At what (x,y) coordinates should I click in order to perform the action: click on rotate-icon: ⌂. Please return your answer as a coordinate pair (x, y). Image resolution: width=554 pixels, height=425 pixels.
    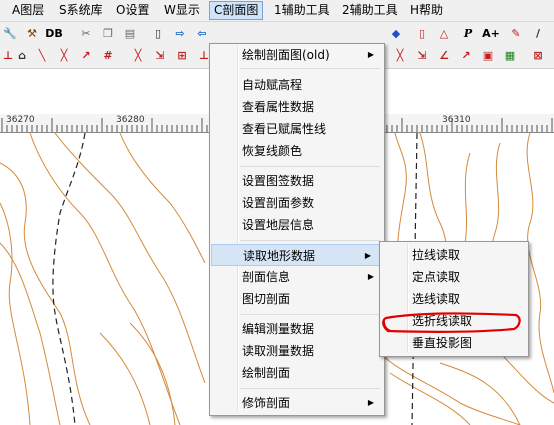
    Looking at the image, I should click on (22, 56).